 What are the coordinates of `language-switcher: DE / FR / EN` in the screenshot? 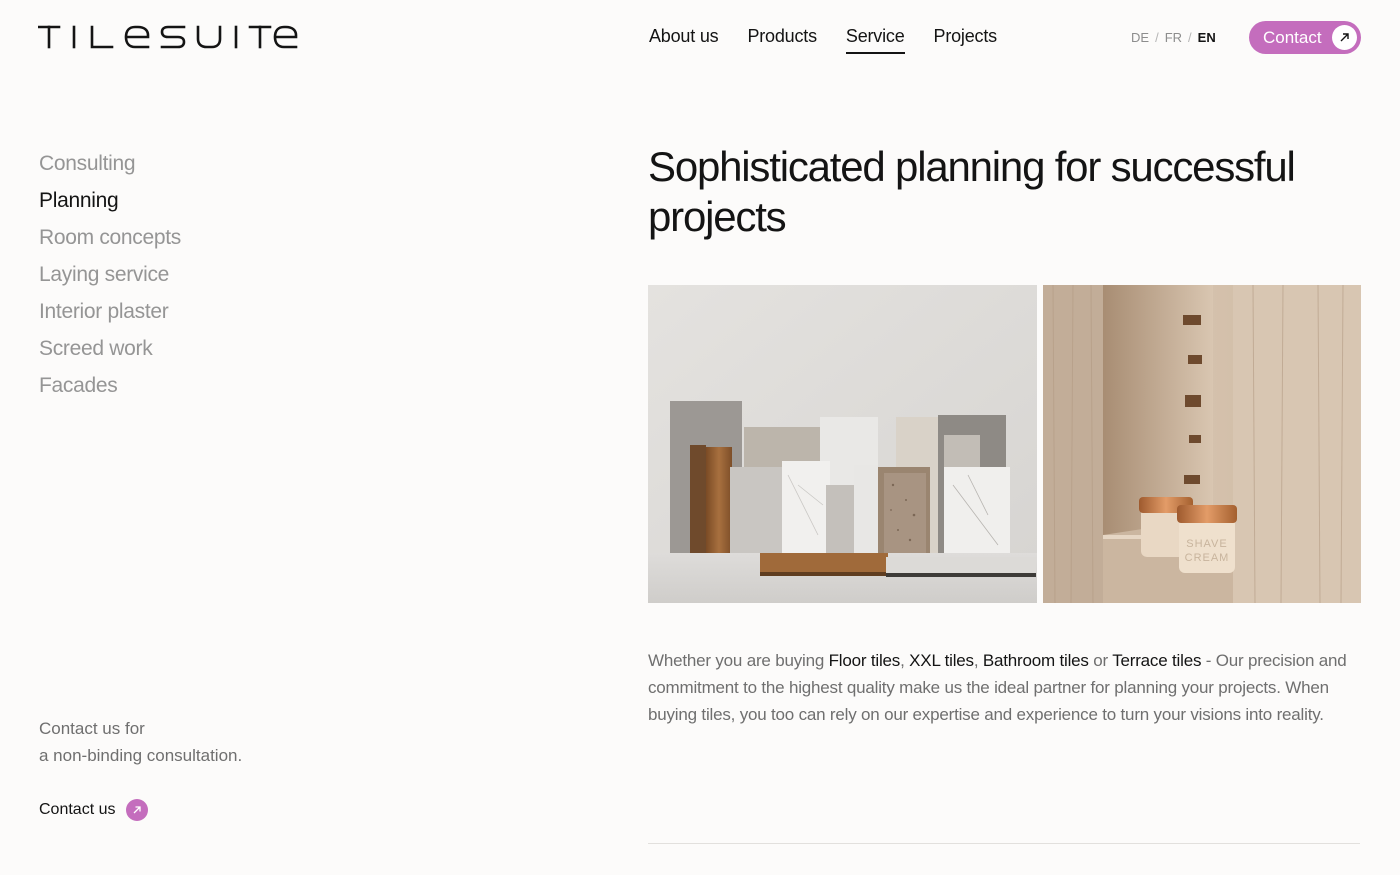 It's located at (1173, 37).